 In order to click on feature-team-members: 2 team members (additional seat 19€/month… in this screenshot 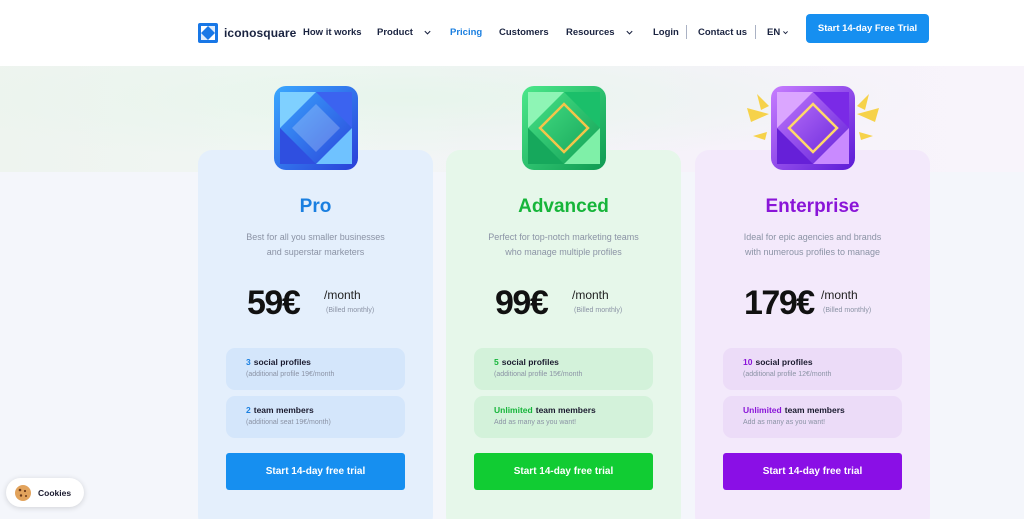, I will do `click(315, 417)`.